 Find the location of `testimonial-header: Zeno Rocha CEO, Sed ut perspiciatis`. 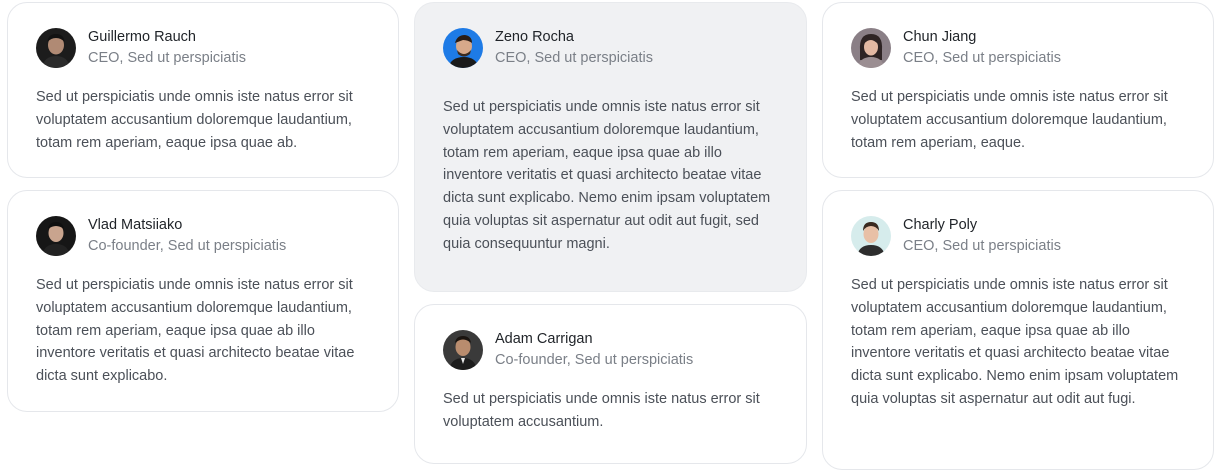

testimonial-header: Zeno Rocha CEO, Sed ut perspiciatis is located at coordinates (609, 47).